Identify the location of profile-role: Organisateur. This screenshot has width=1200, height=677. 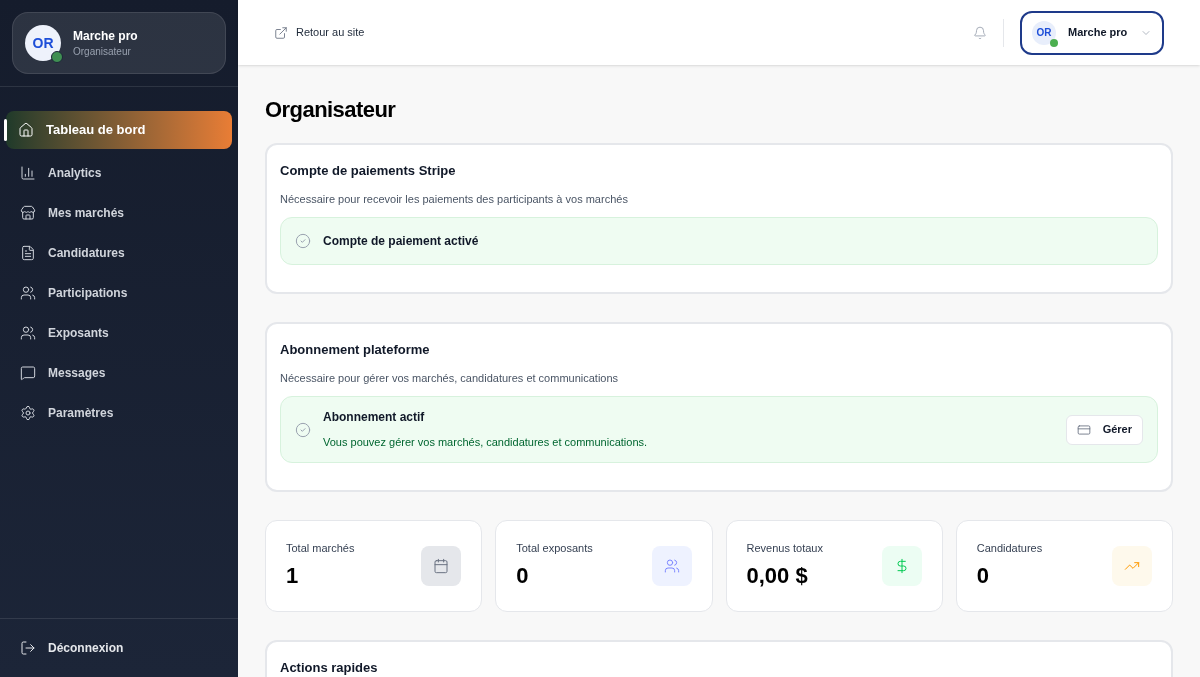
(102, 51).